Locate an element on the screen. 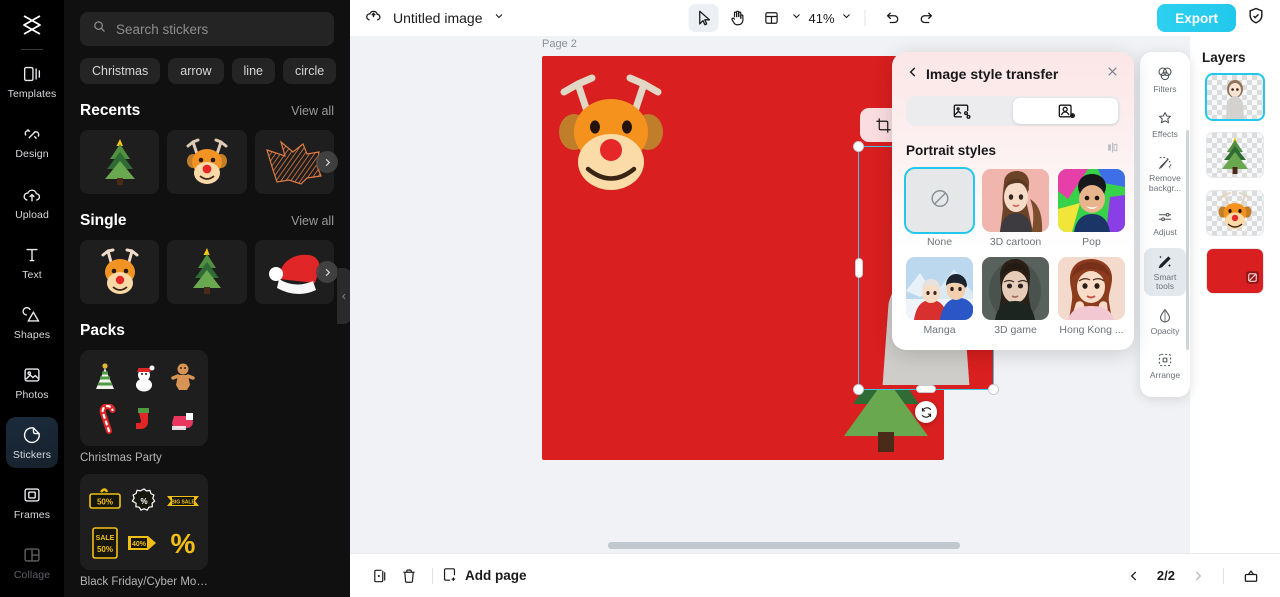 This screenshot has height=597, width=1280. tool-arrange: Arrange is located at coordinates (1165, 365).